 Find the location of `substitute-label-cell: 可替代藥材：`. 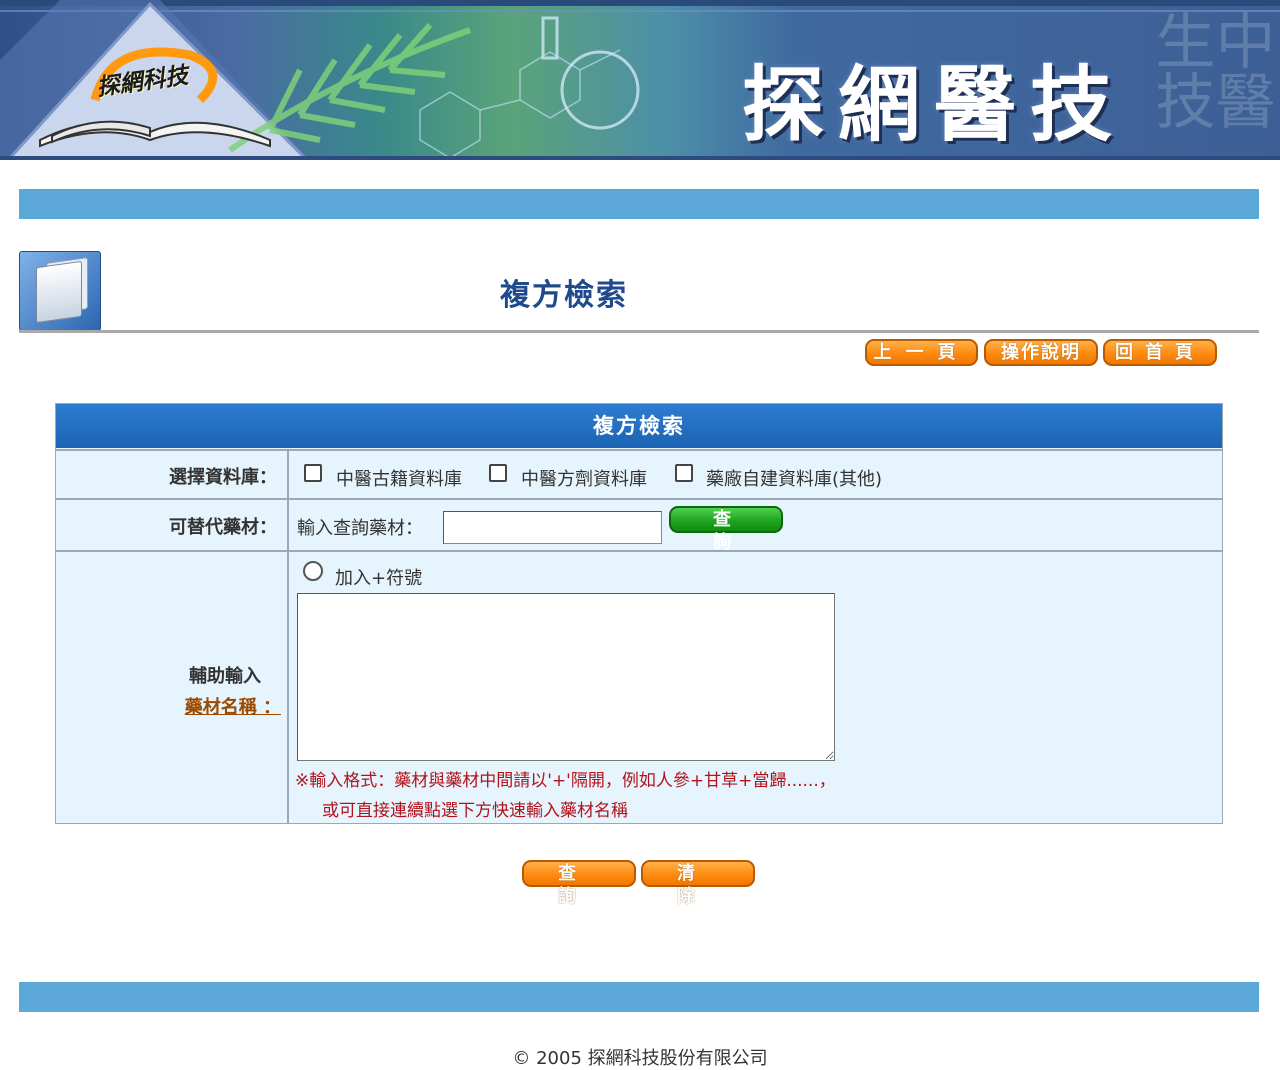

substitute-label-cell: 可替代藥材： is located at coordinates (172, 525).